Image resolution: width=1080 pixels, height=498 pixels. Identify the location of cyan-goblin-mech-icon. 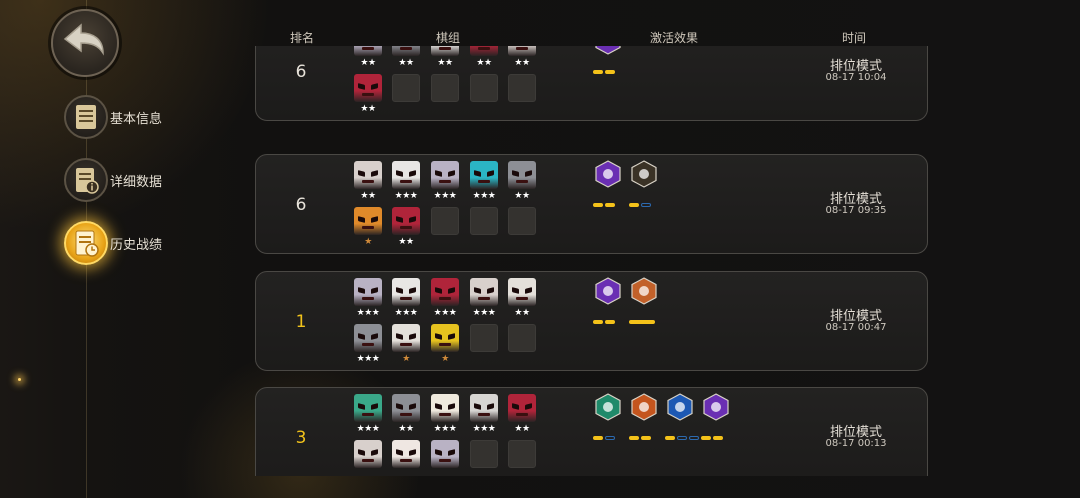
(484, 175).